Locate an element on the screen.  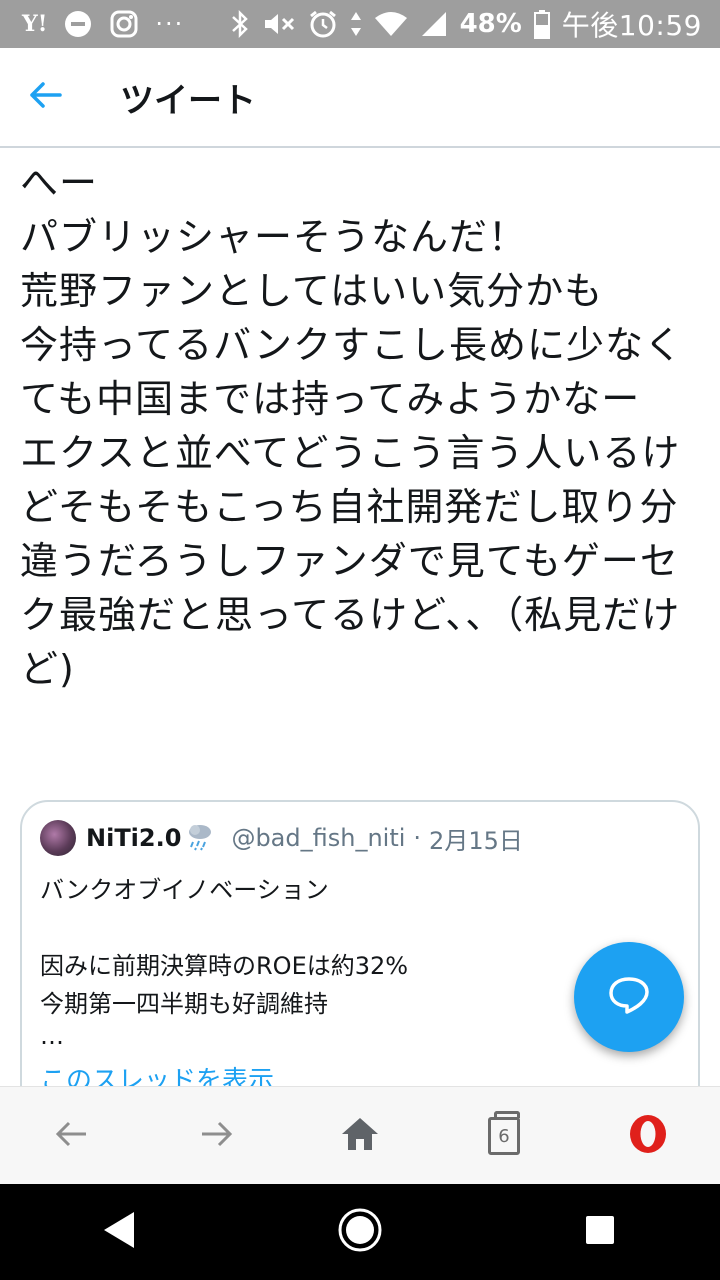
square-recents-icon is located at coordinates (600, 1232).